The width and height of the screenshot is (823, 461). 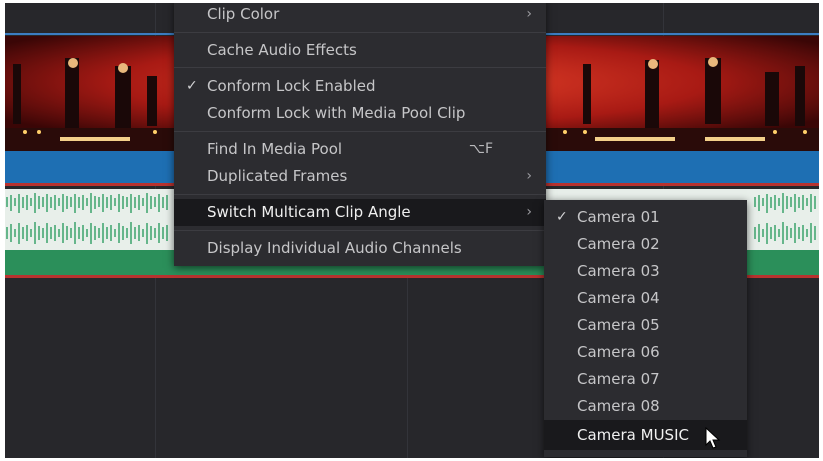 I want to click on menu-item-label: Conform Lock Enabled, so click(x=291, y=86).